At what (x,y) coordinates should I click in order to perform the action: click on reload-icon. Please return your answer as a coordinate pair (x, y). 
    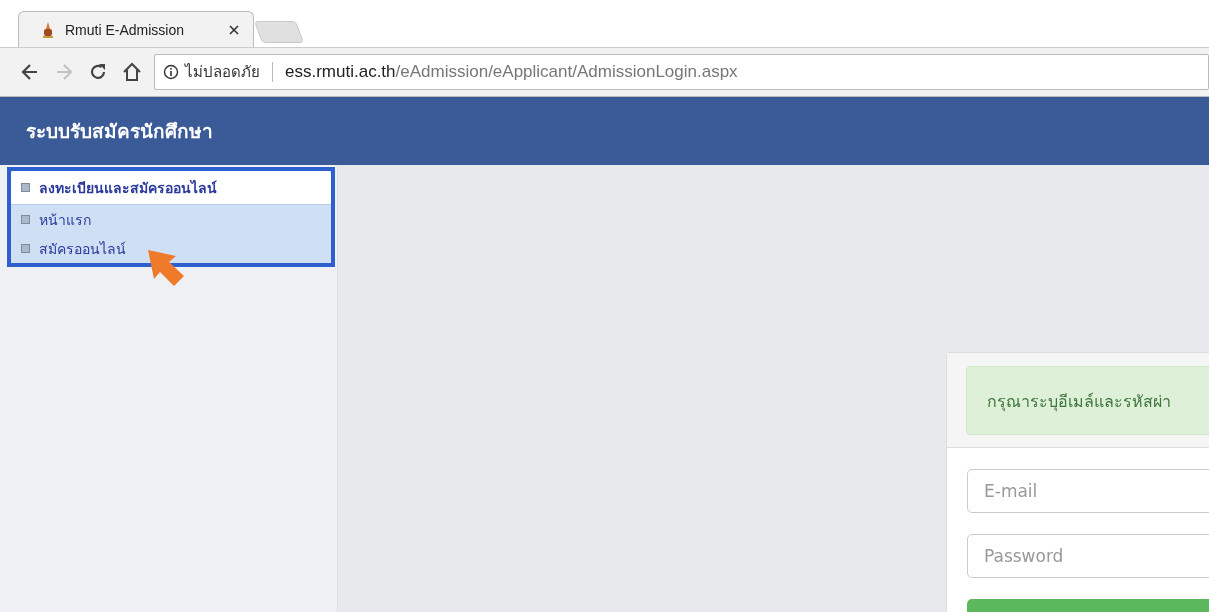
    Looking at the image, I should click on (98, 72).